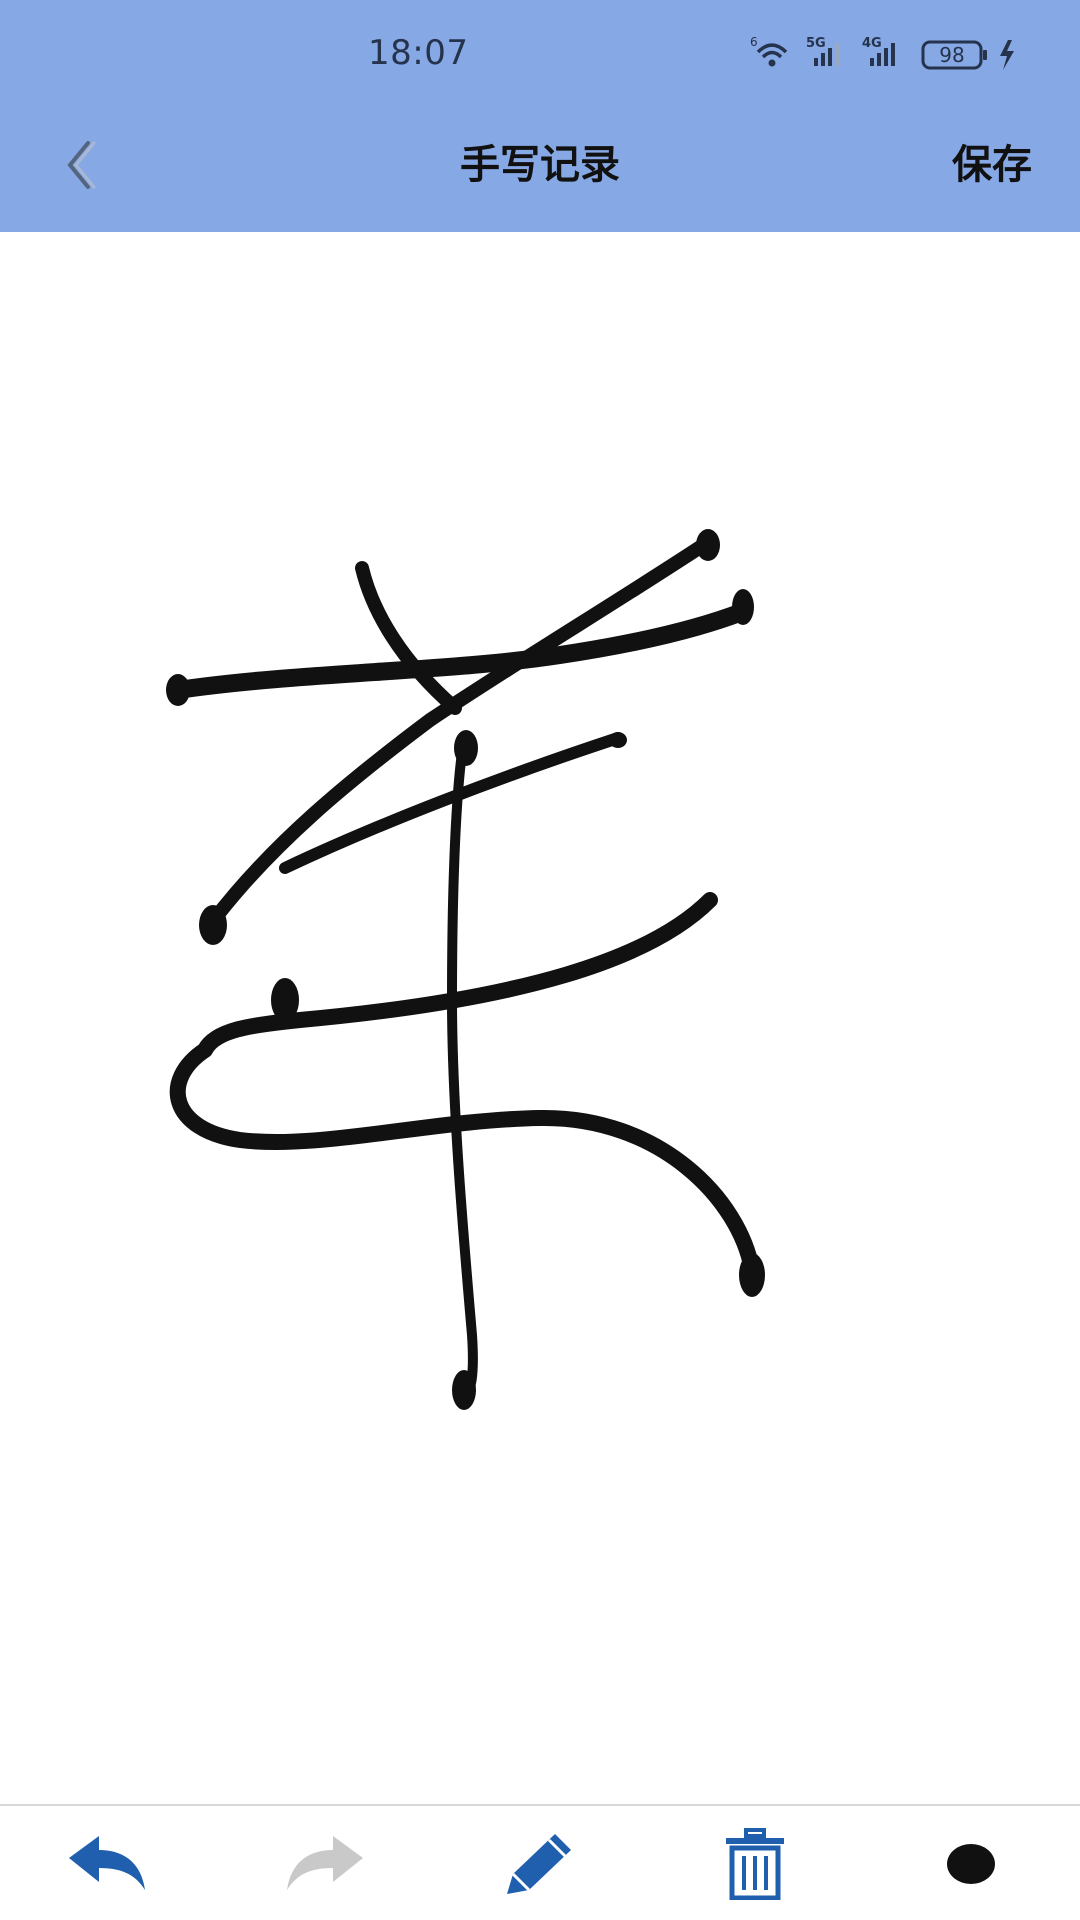 The image size is (1080, 1920). I want to click on brush-size-dot-icon, so click(971, 1864).